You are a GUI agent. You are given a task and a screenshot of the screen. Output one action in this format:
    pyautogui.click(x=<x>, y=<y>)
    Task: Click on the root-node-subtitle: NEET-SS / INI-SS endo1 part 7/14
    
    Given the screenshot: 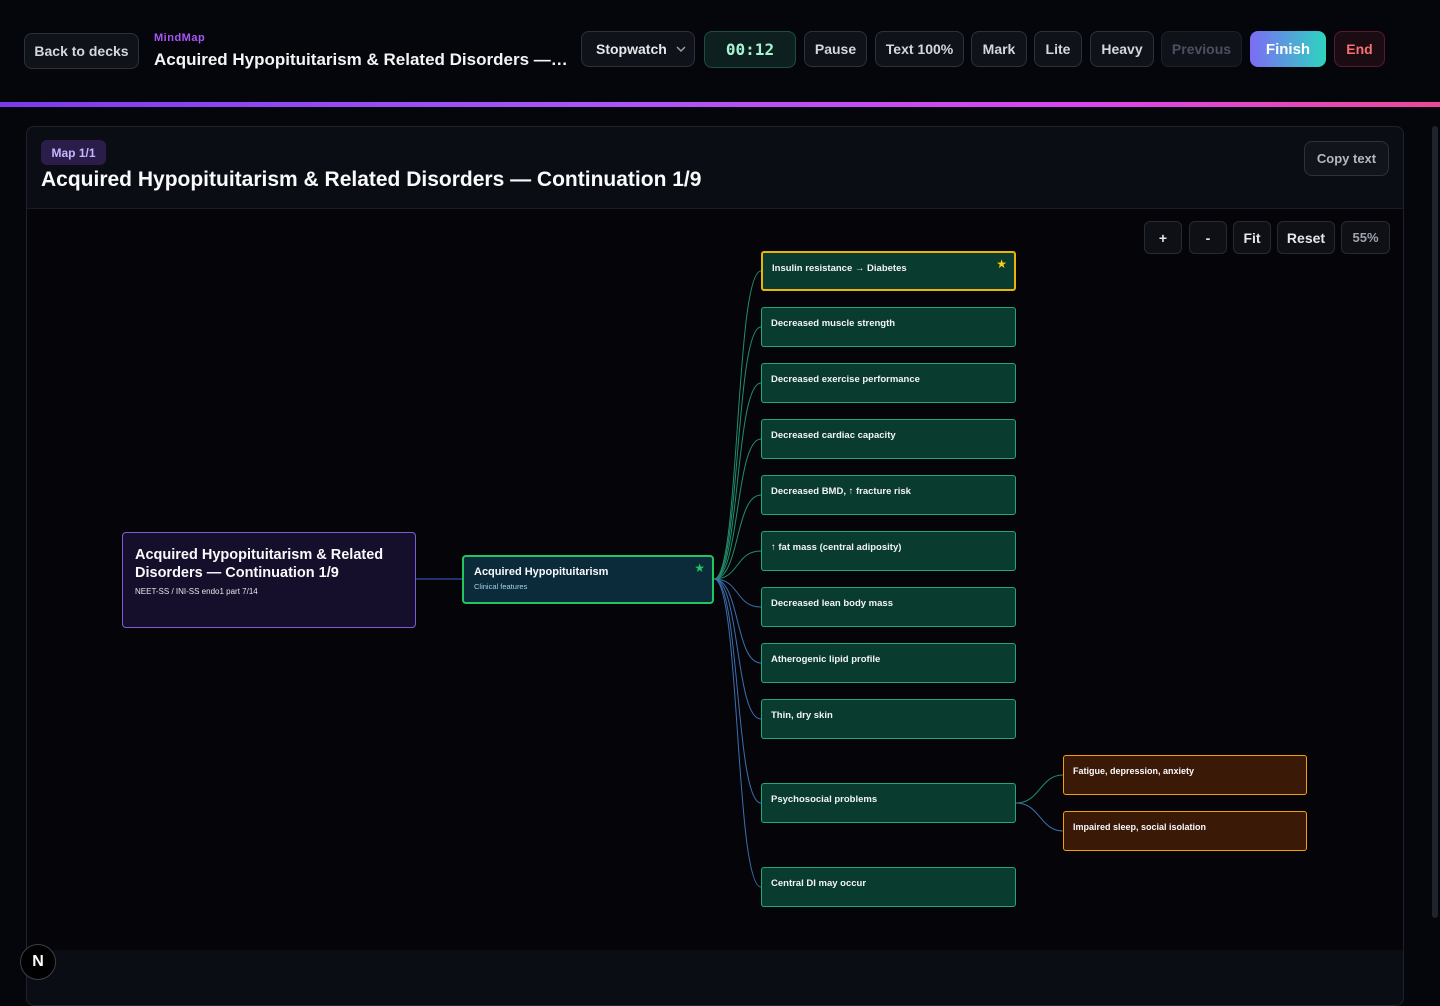 What is the action you would take?
    pyautogui.click(x=196, y=591)
    